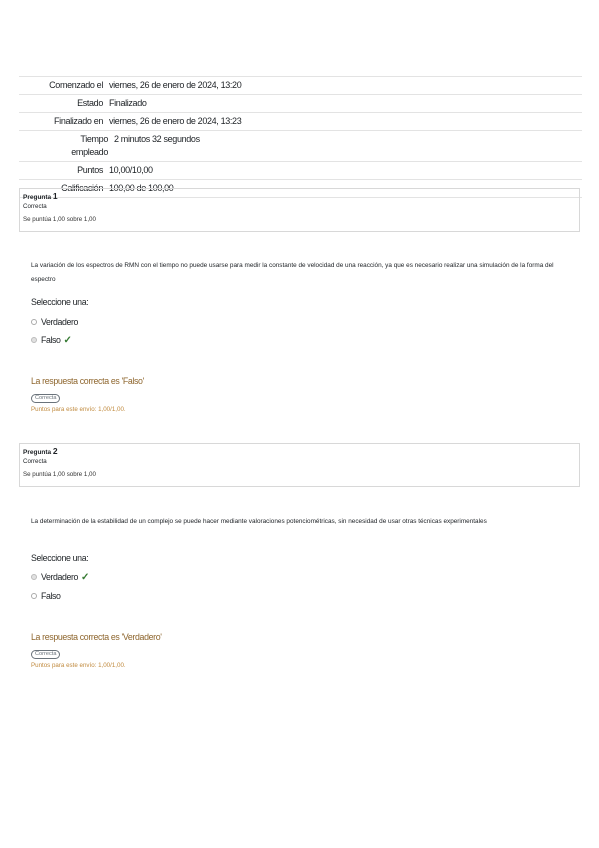  Describe the element at coordinates (87, 381) in the screenshot. I see `correct-answer-feedback: La respuesta correcta es 'Falso'` at that location.